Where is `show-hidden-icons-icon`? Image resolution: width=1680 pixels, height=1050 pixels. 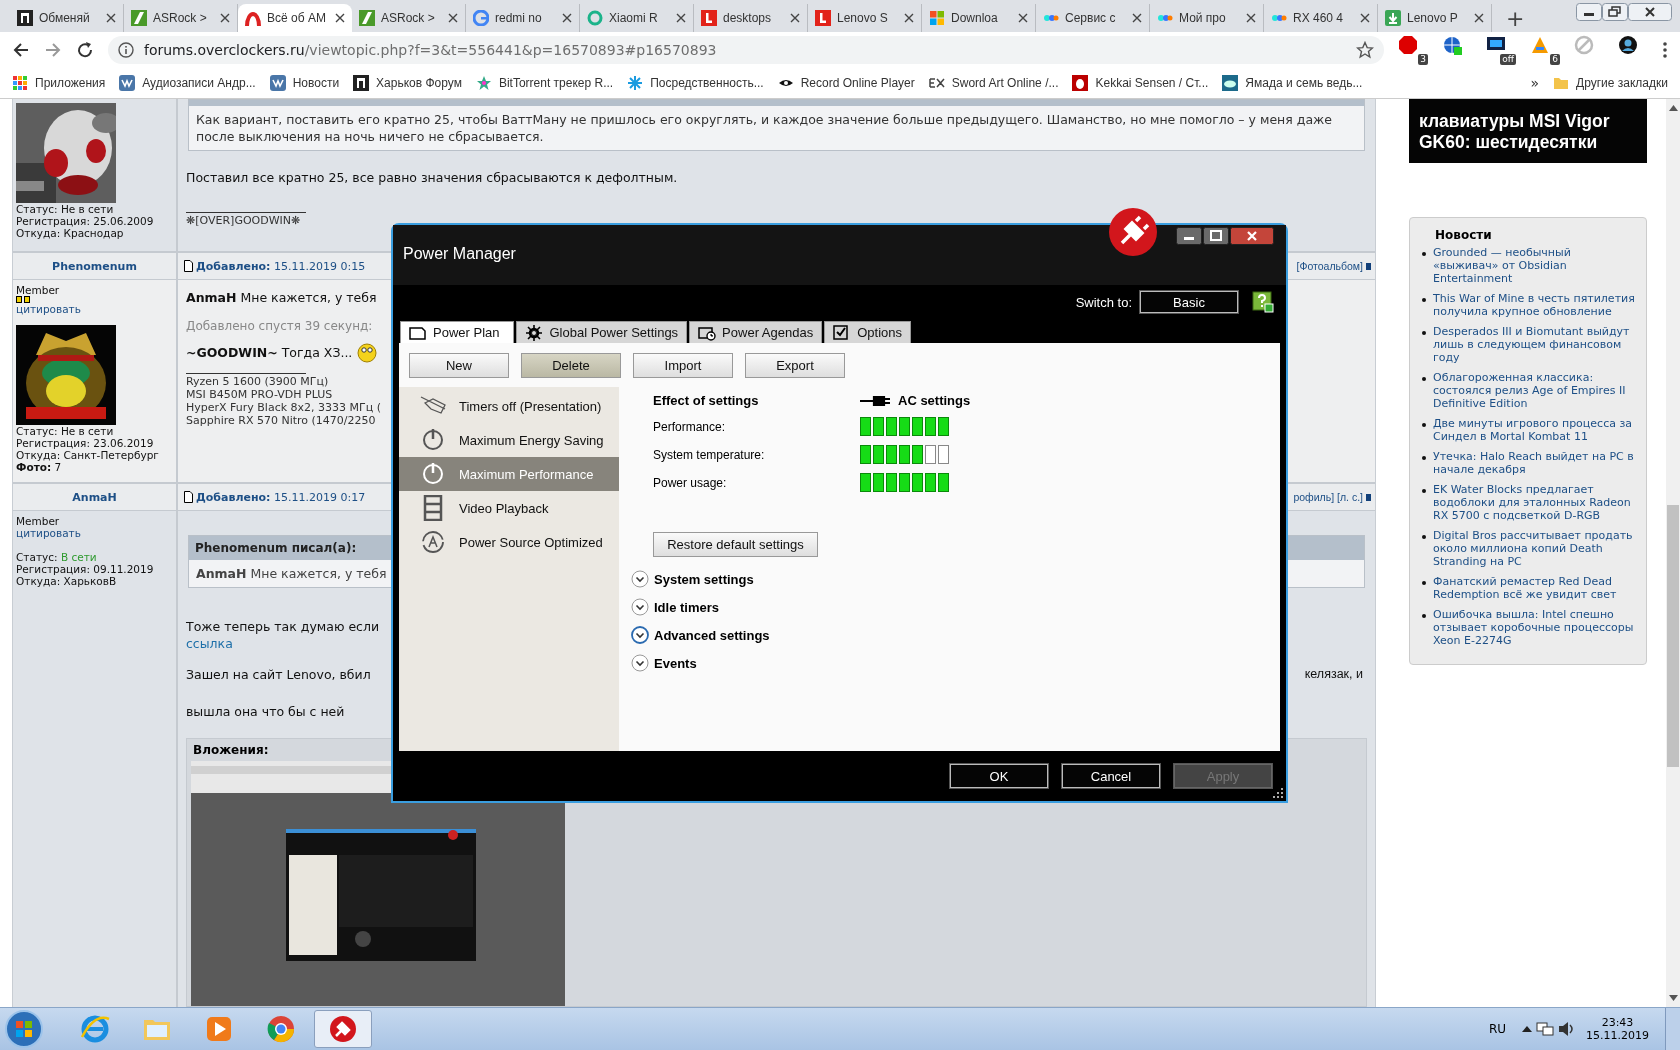 show-hidden-icons-icon is located at coordinates (1527, 1029).